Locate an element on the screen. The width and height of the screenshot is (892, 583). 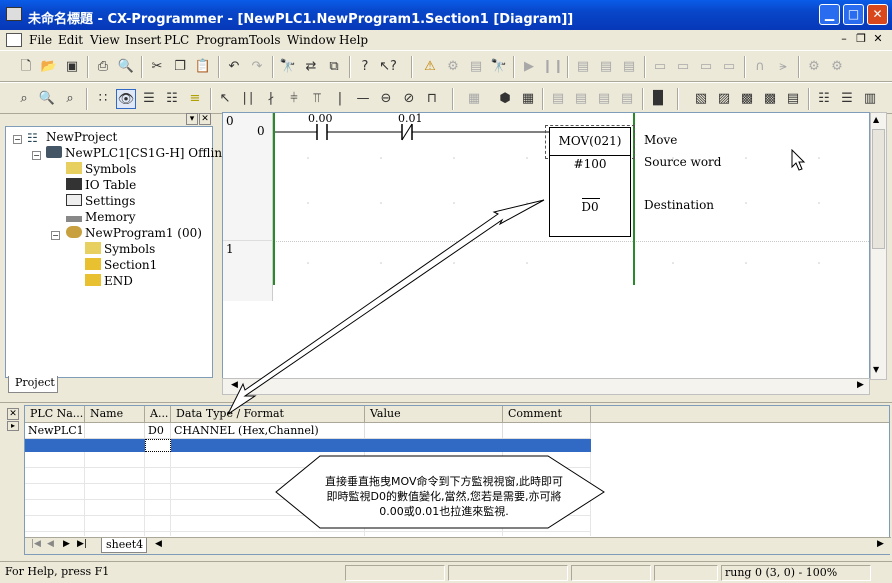
scroll-left-icon: ◀ is located at coordinates (234, 385).